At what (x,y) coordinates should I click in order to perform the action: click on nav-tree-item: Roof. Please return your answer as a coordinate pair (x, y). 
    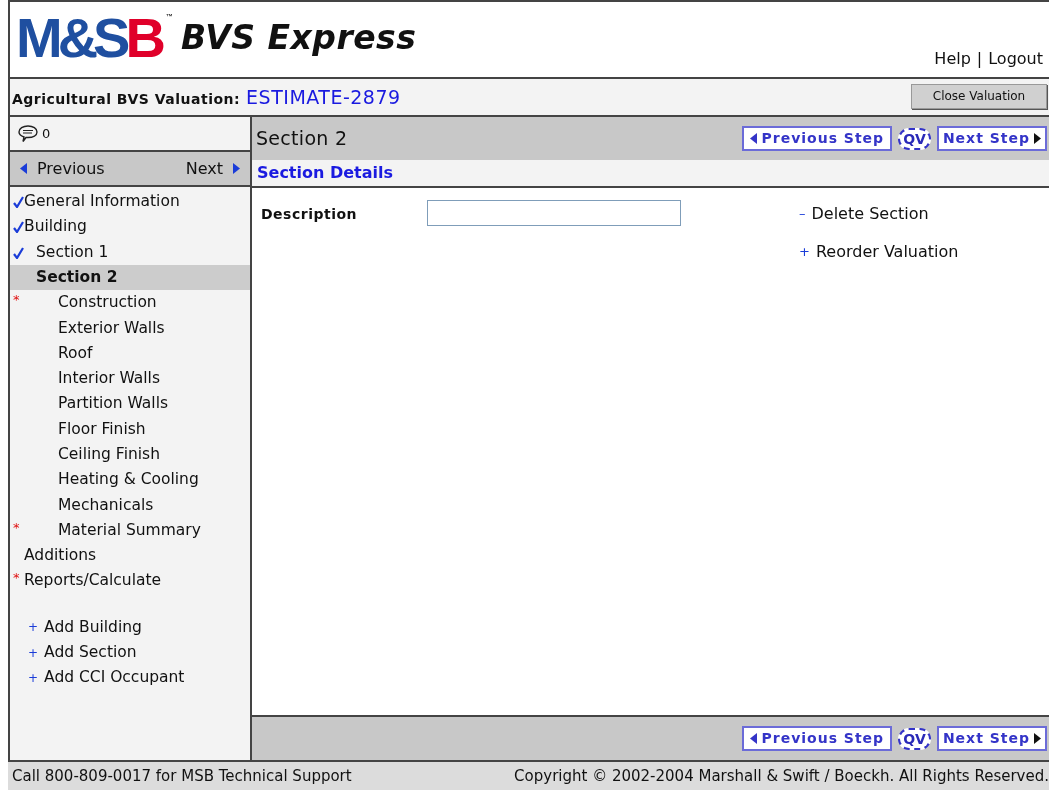
    Looking at the image, I should click on (130, 353).